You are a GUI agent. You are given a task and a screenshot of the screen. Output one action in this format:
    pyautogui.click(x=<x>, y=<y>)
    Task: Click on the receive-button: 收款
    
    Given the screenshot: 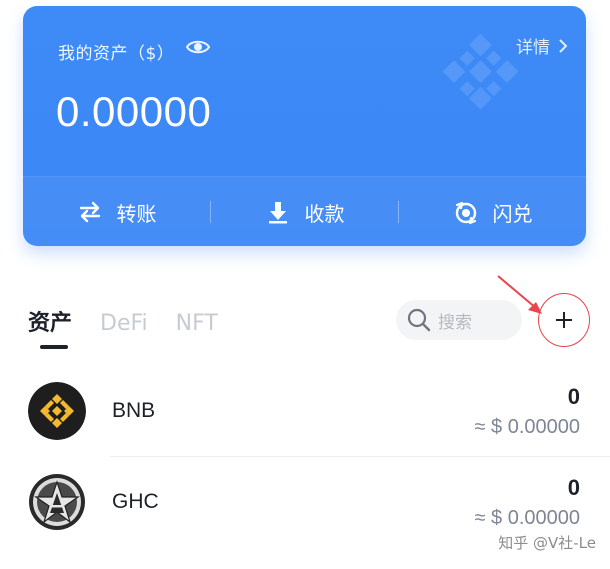 What is the action you would take?
    pyautogui.click(x=304, y=212)
    